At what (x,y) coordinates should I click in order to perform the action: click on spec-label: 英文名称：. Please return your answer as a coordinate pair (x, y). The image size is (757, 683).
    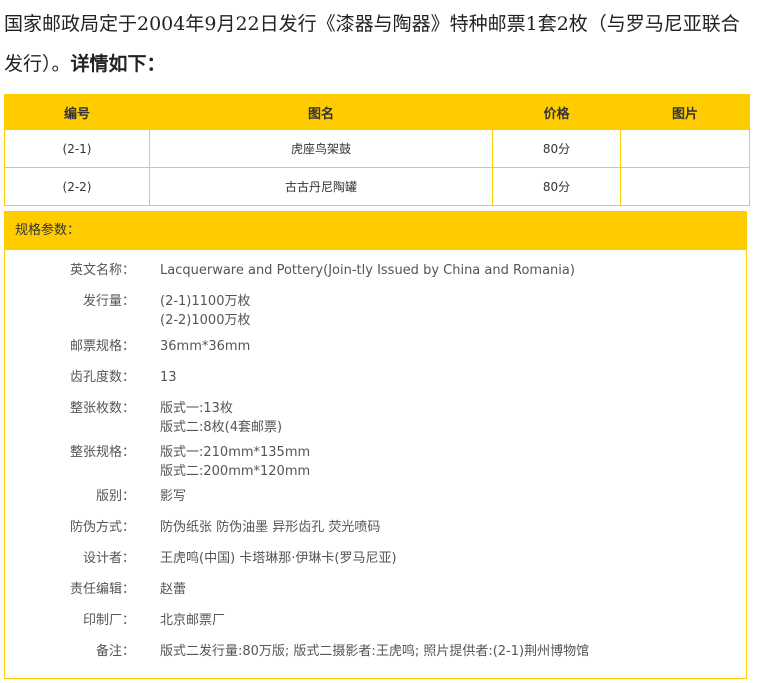
    Looking at the image, I should click on (102, 270).